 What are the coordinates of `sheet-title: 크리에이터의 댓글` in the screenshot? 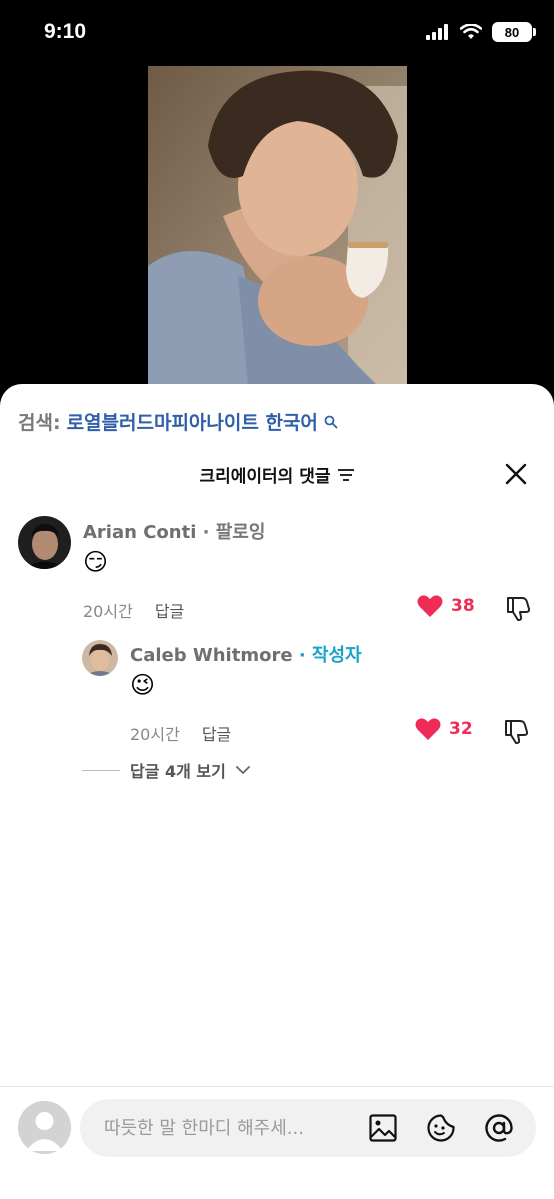 It's located at (265, 477).